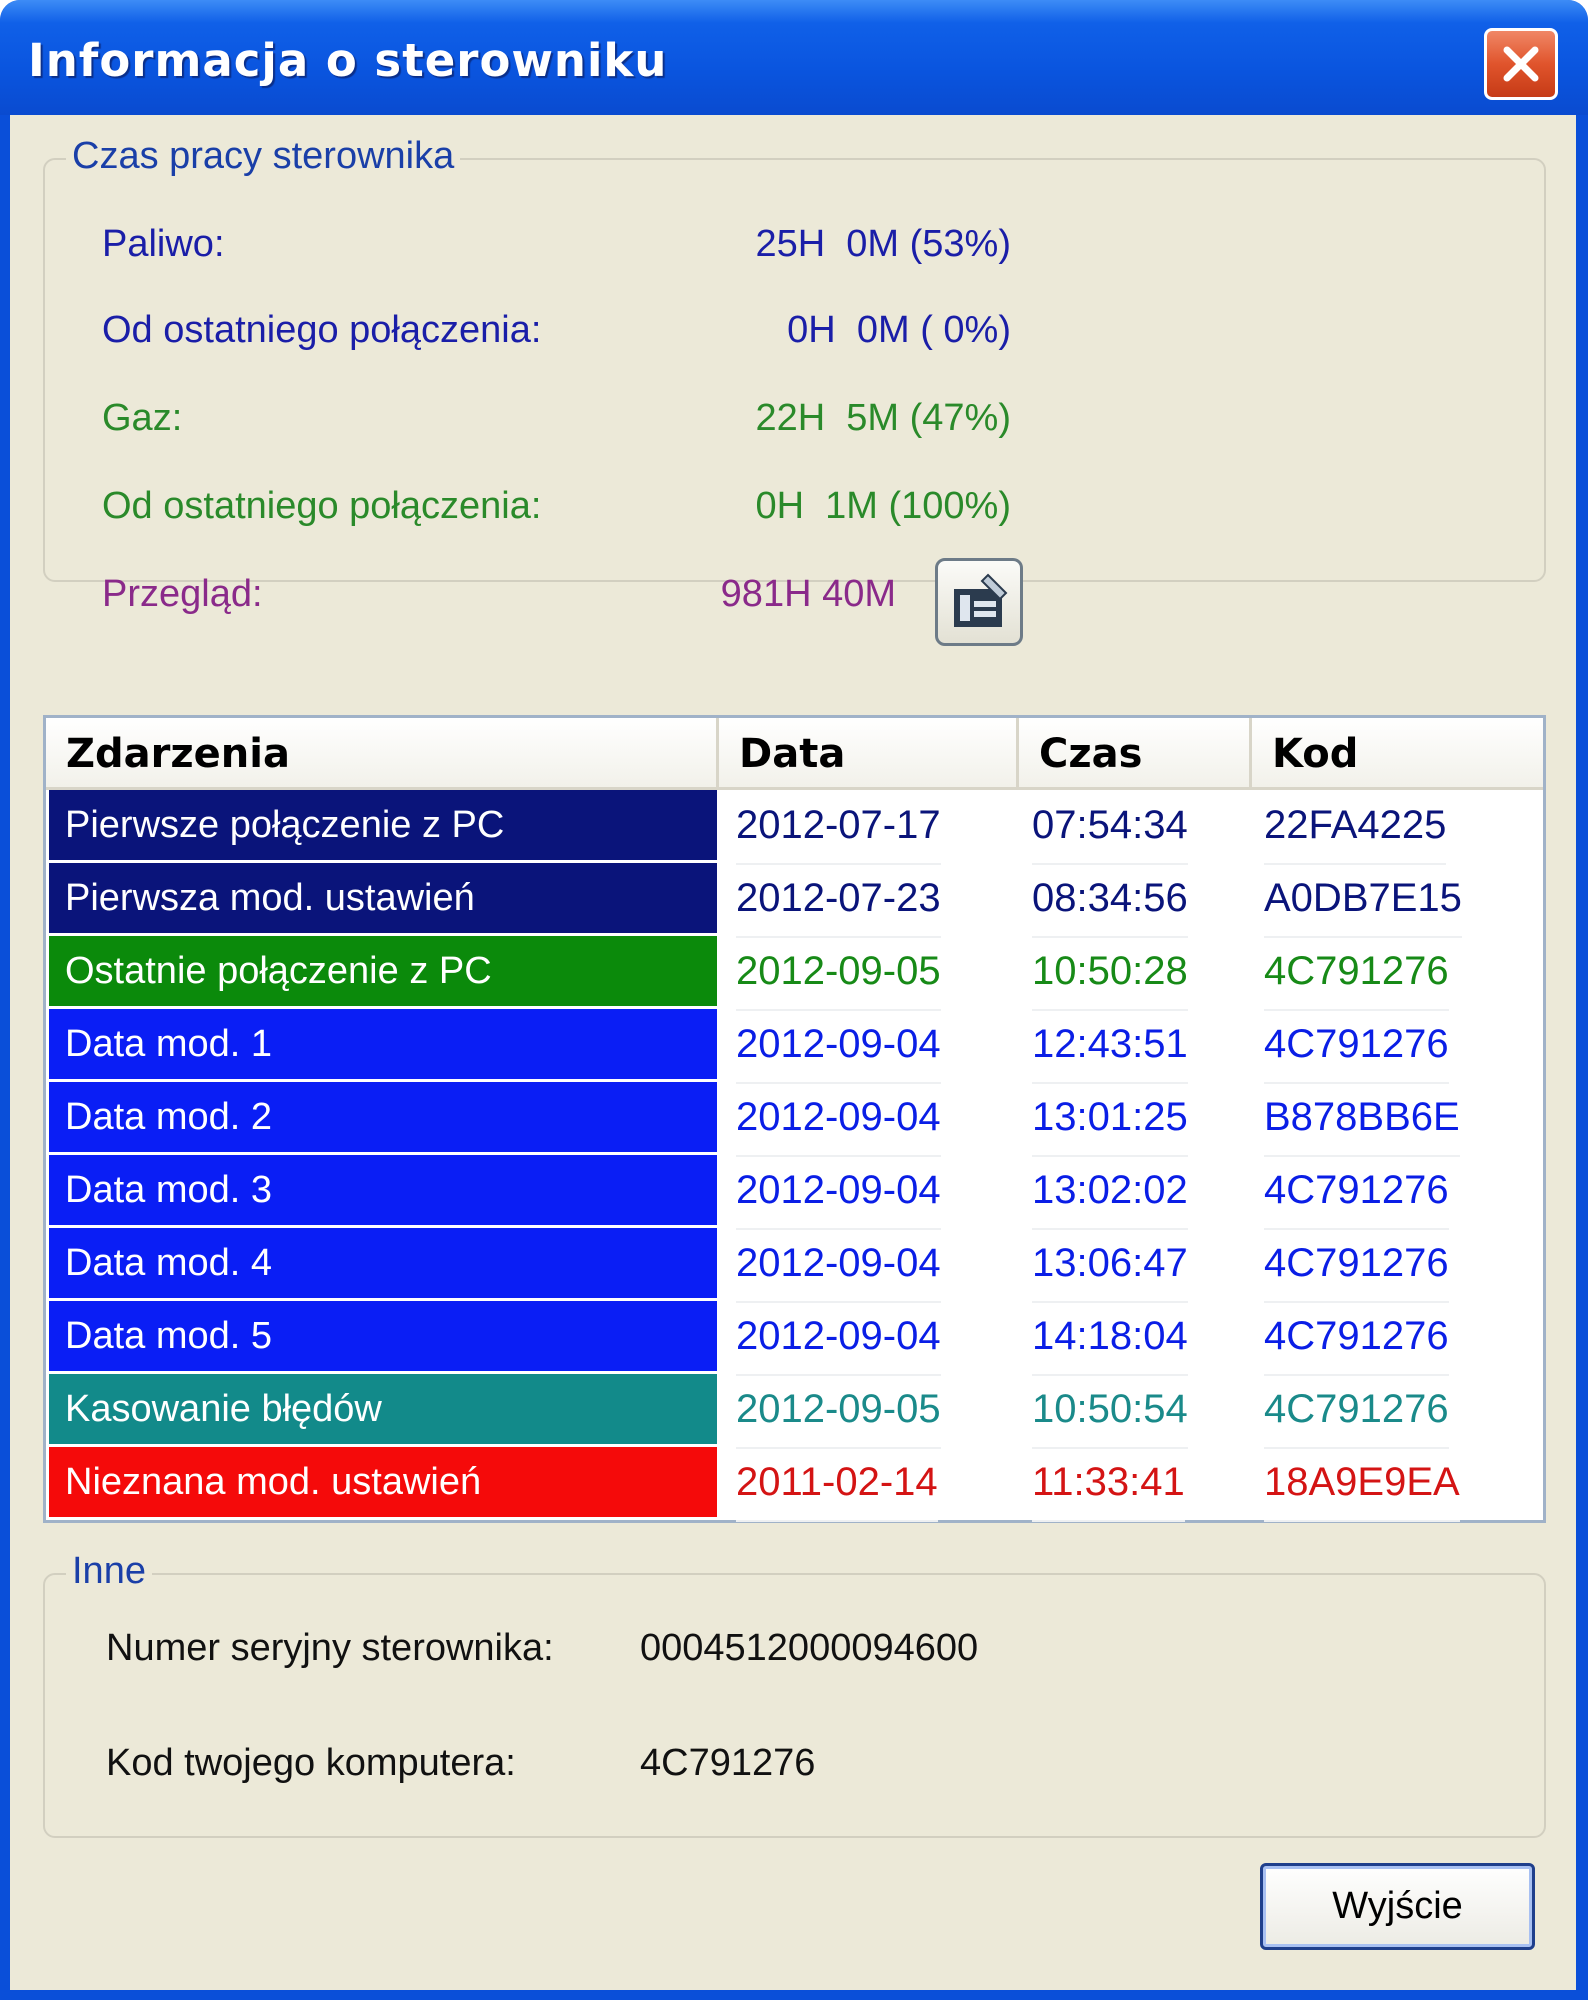  I want to click on event-time: 12:43:51, so click(1110, 1046).